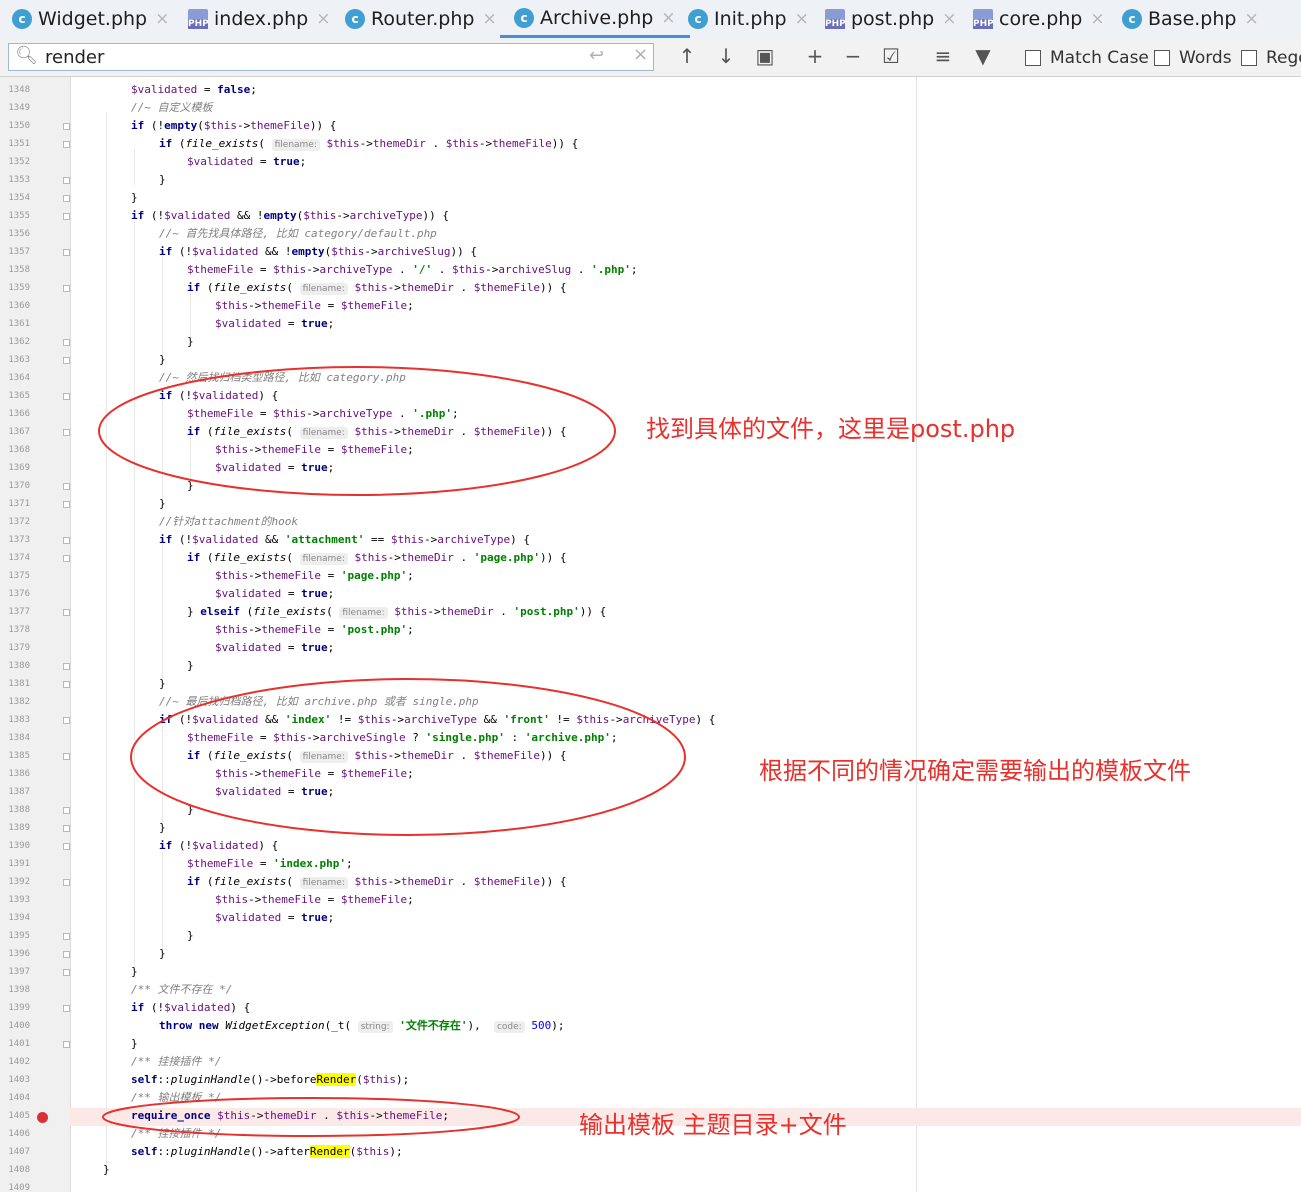 The image size is (1301, 1193). I want to click on tab-core-php: PHP core.php ×, so click(1039, 19).